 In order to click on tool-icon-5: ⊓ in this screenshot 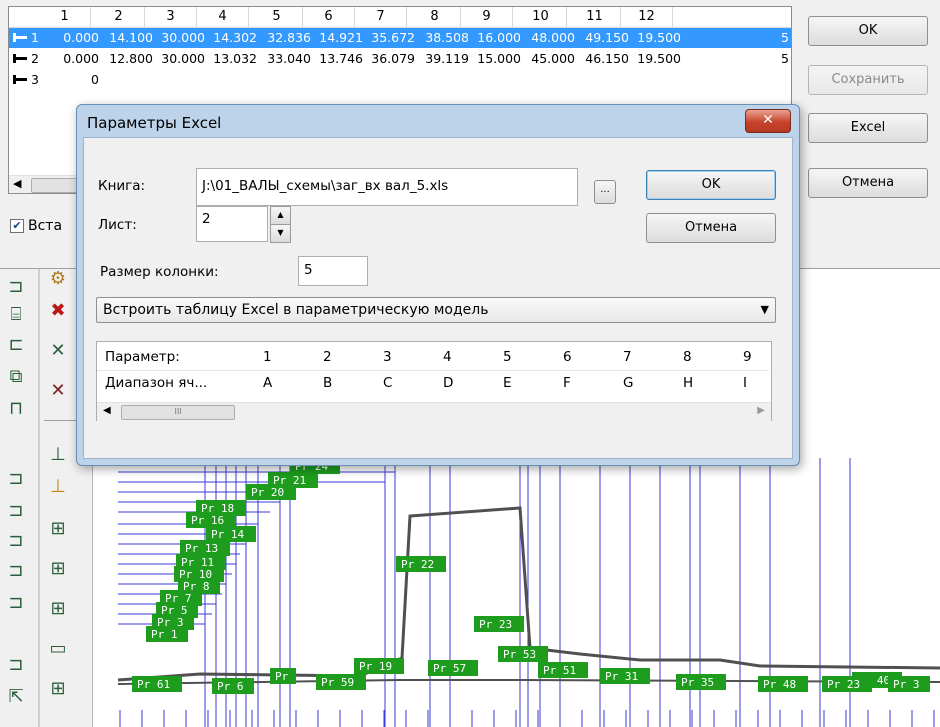, I will do `click(16, 409)`.